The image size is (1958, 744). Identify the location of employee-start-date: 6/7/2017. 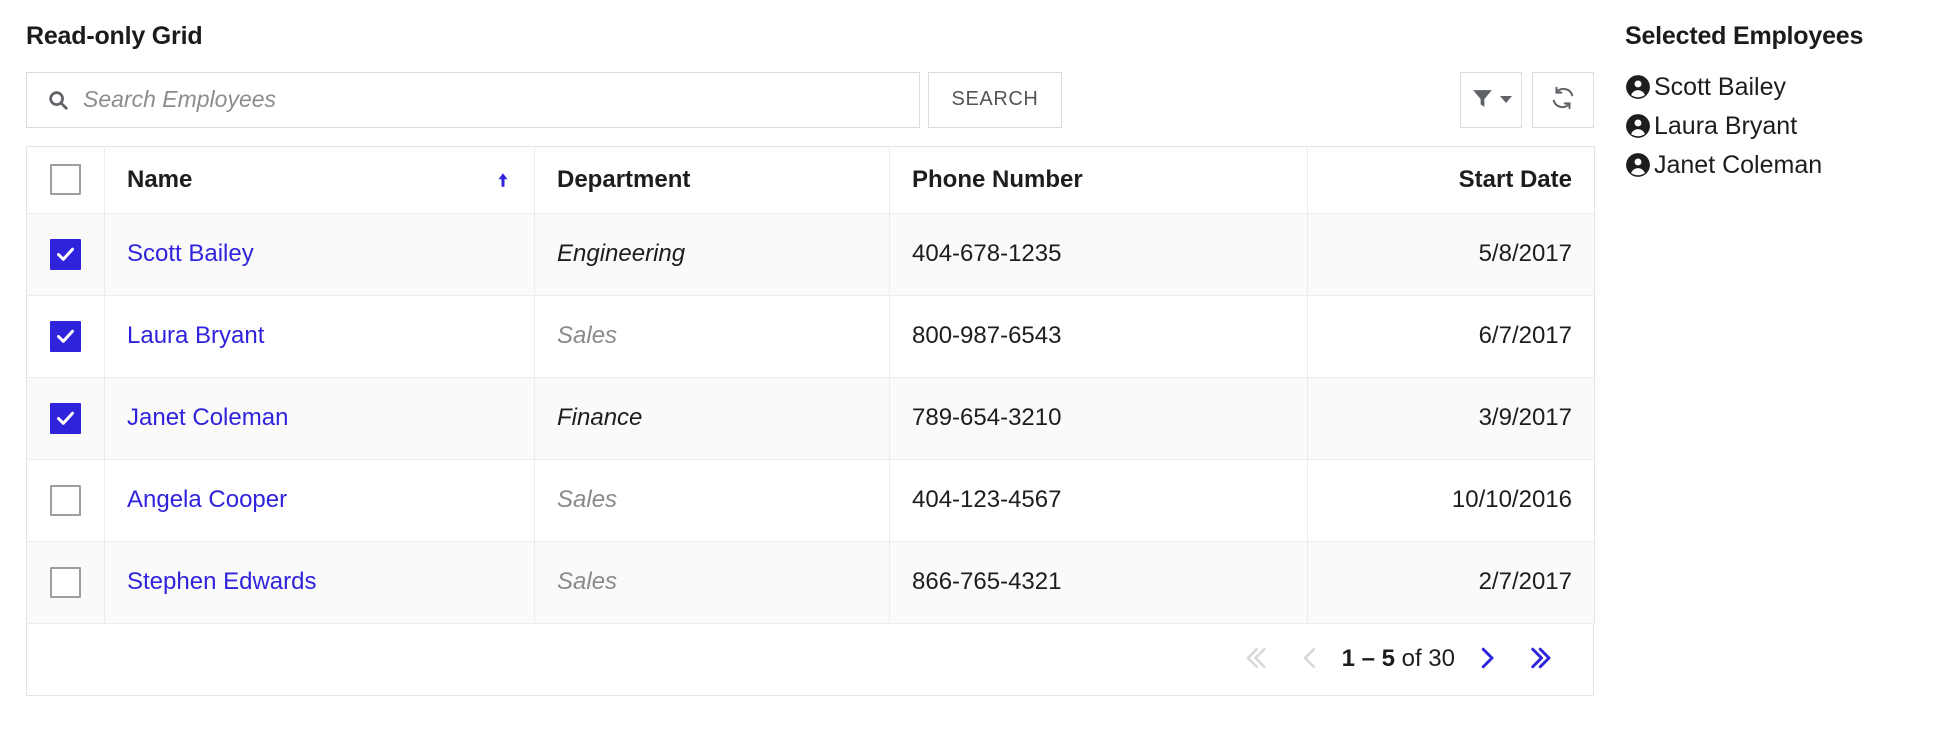
(1451, 336).